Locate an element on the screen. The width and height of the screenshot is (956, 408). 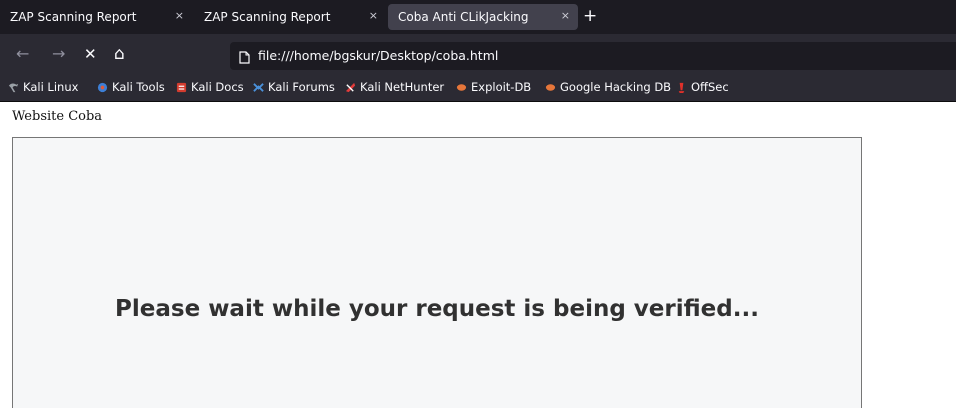
kali-dragon-icon is located at coordinates (13, 87).